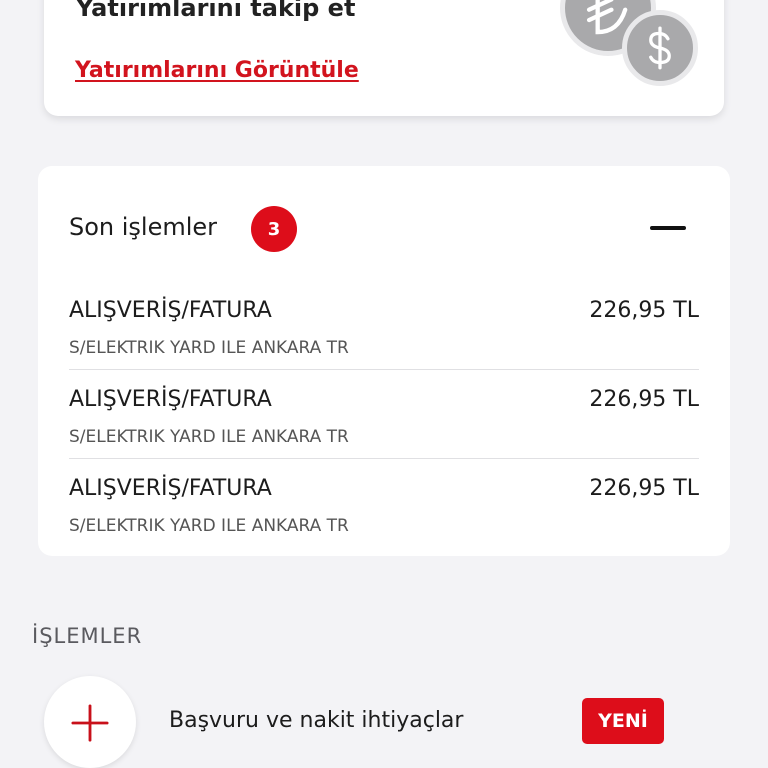 This screenshot has height=768, width=768. I want to click on apply-and-cash-needs-item: Başvuru ve nakit ihtiyaçlar YENİ, so click(364, 722).